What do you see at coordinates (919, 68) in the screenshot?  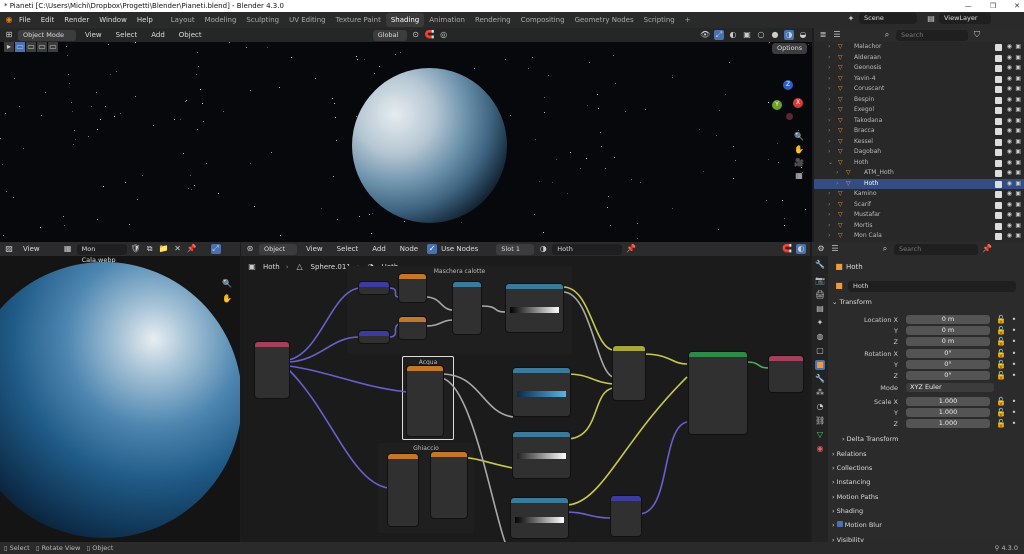 I see `outliner-item: › ▽ Geonosis ◉ ▣` at bounding box center [919, 68].